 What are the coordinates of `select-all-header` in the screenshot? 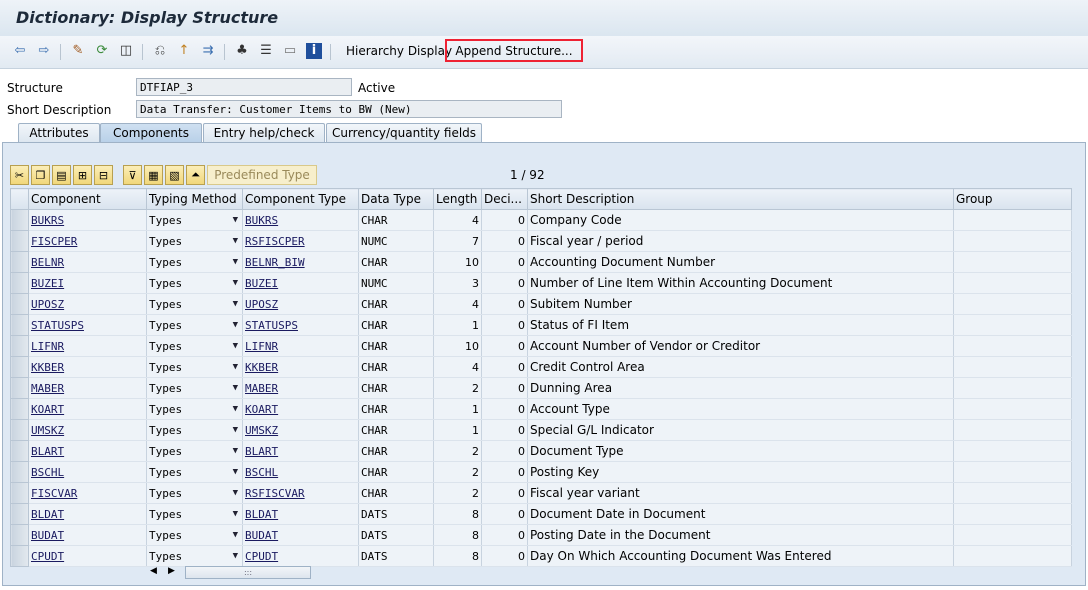 It's located at (19, 199).